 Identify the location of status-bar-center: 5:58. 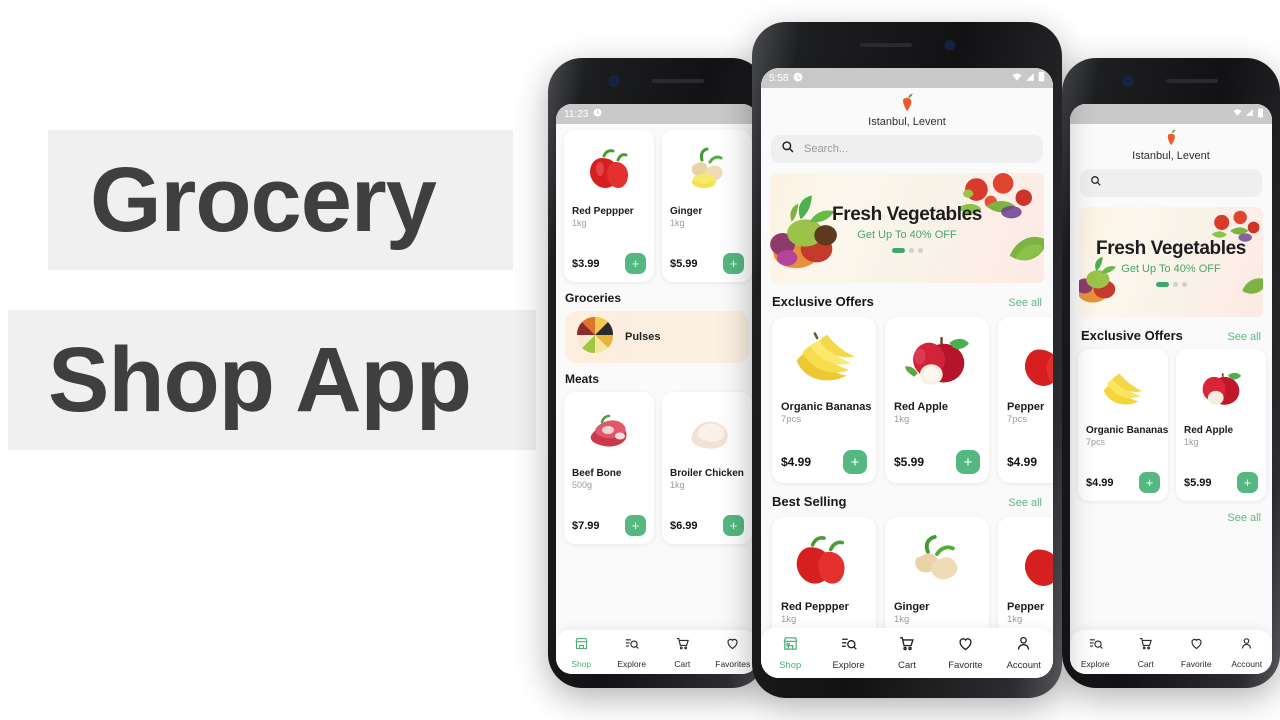
(907, 78).